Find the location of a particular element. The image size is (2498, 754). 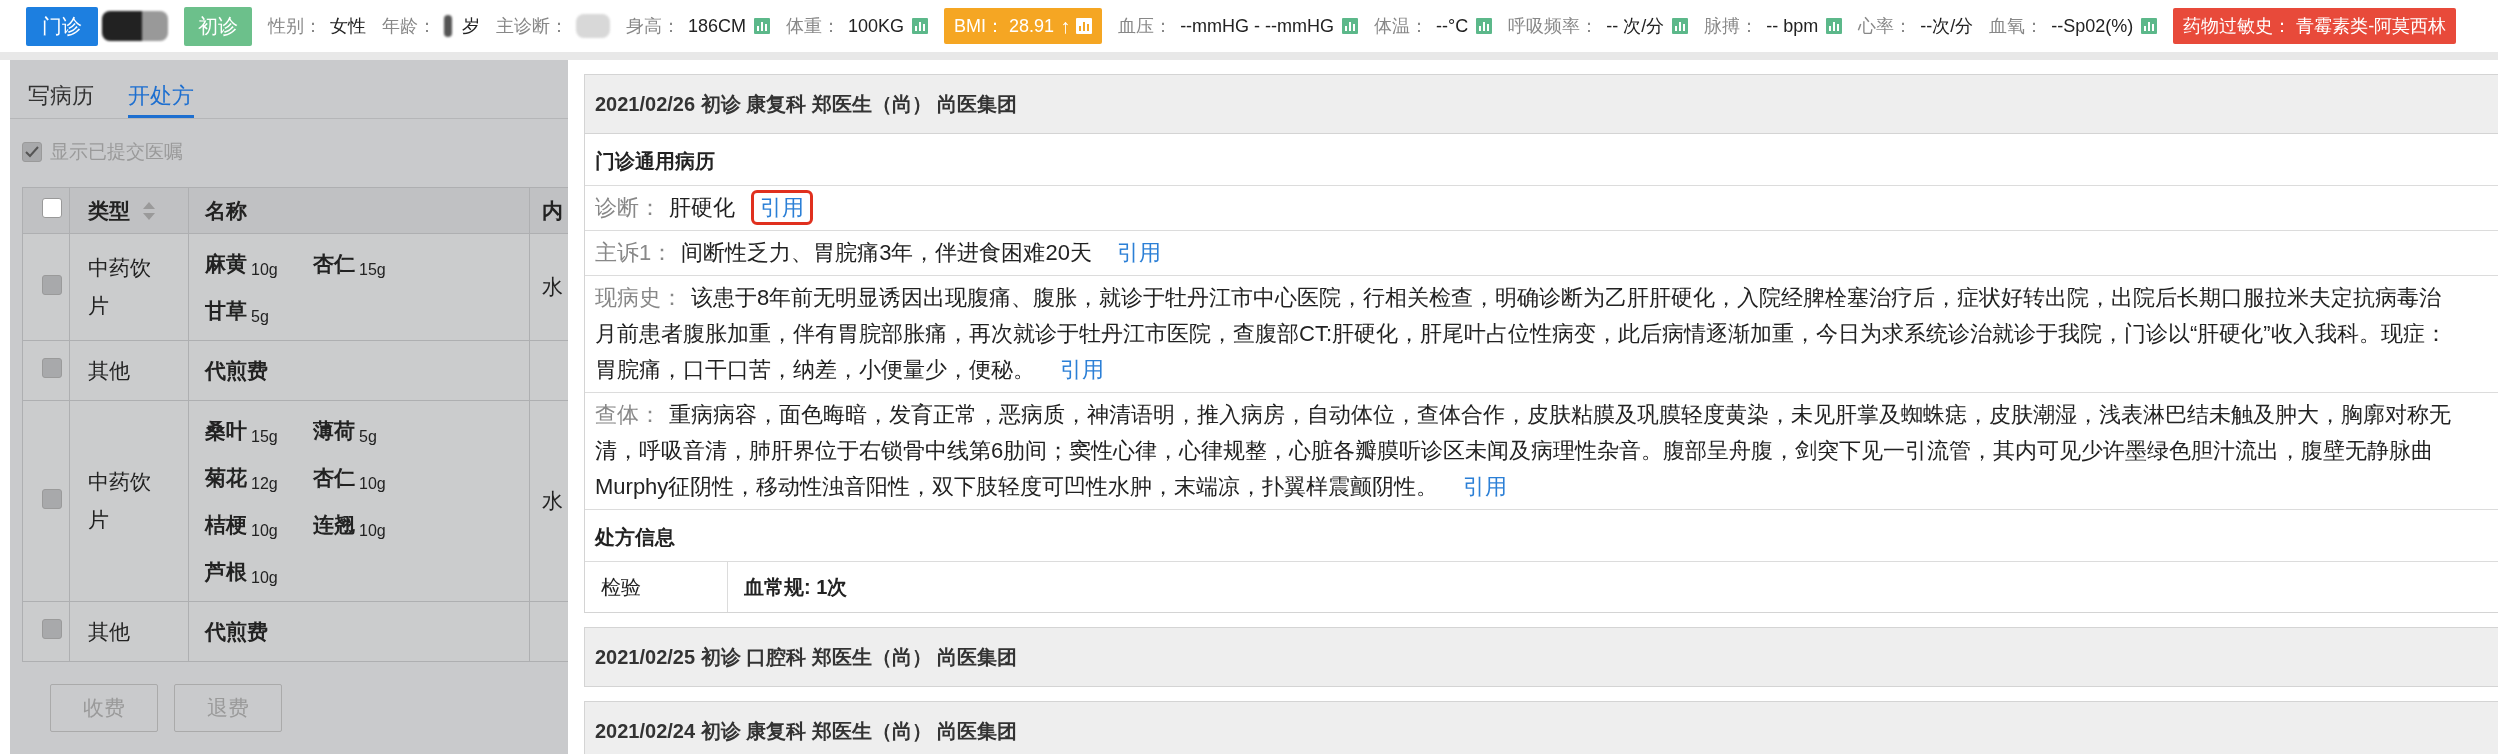

field-text: 该患于8年前无明显诱因出现腹痛、腹胀，就诊于牡丹江市中心医院，行相关检查，明确诊断为乙肝肝硬化，入院经脾栓塞治疗后，症状好转出院，出院后长期口服拉米夫定抗病毒治 is located at coordinates (1566, 297).